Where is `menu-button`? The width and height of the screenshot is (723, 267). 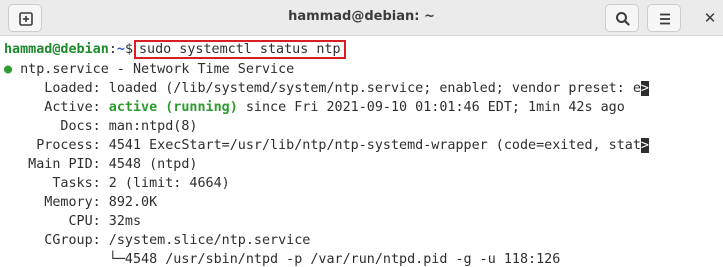 menu-button is located at coordinates (664, 18).